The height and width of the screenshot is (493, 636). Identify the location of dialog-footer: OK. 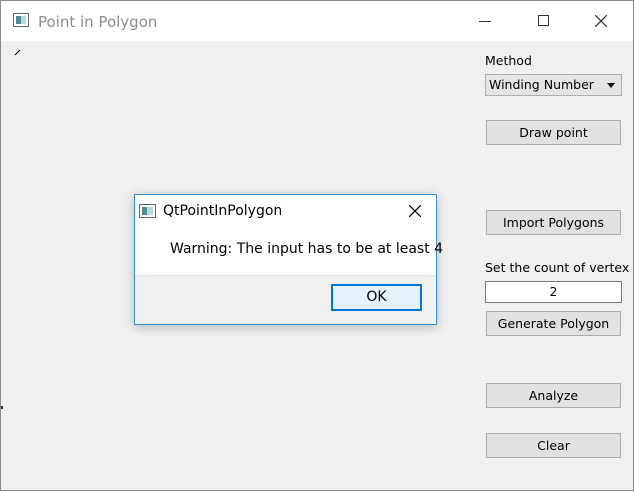
(285, 299).